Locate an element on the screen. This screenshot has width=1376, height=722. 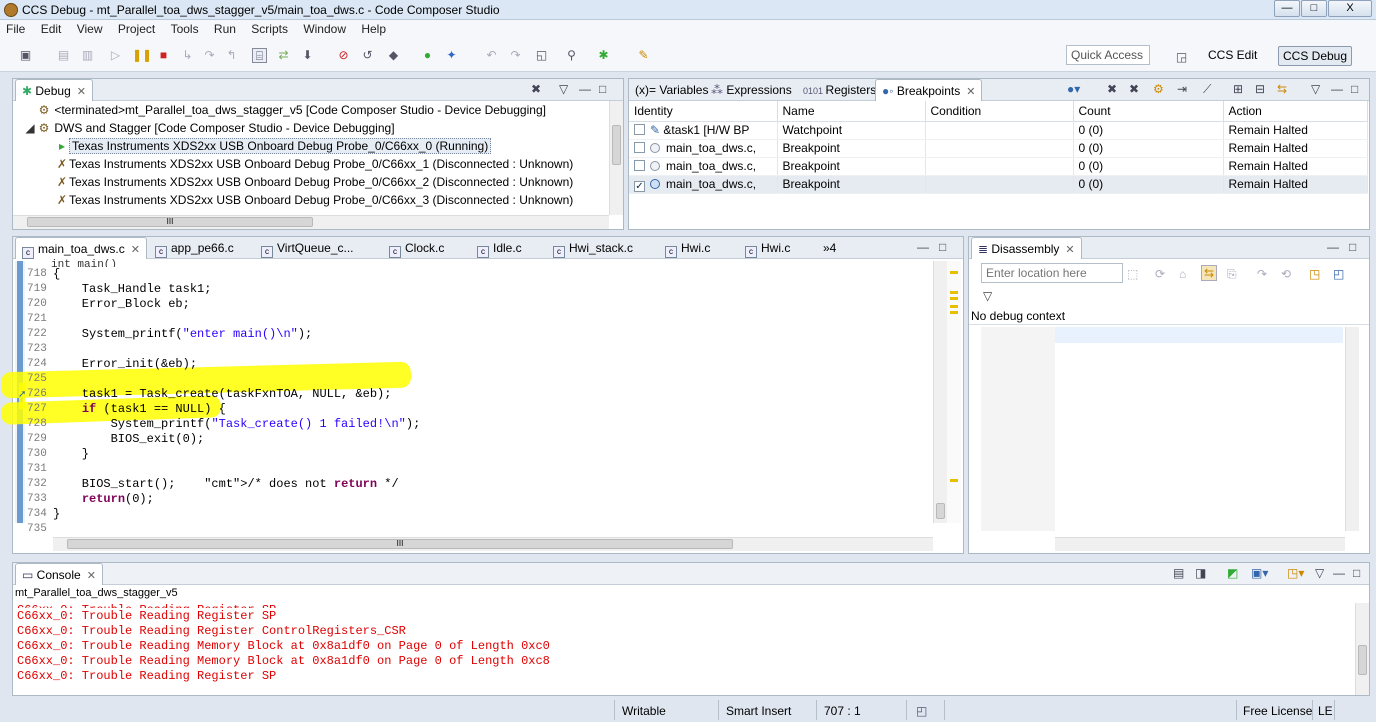
save-icon: ▤ is located at coordinates (63, 55).